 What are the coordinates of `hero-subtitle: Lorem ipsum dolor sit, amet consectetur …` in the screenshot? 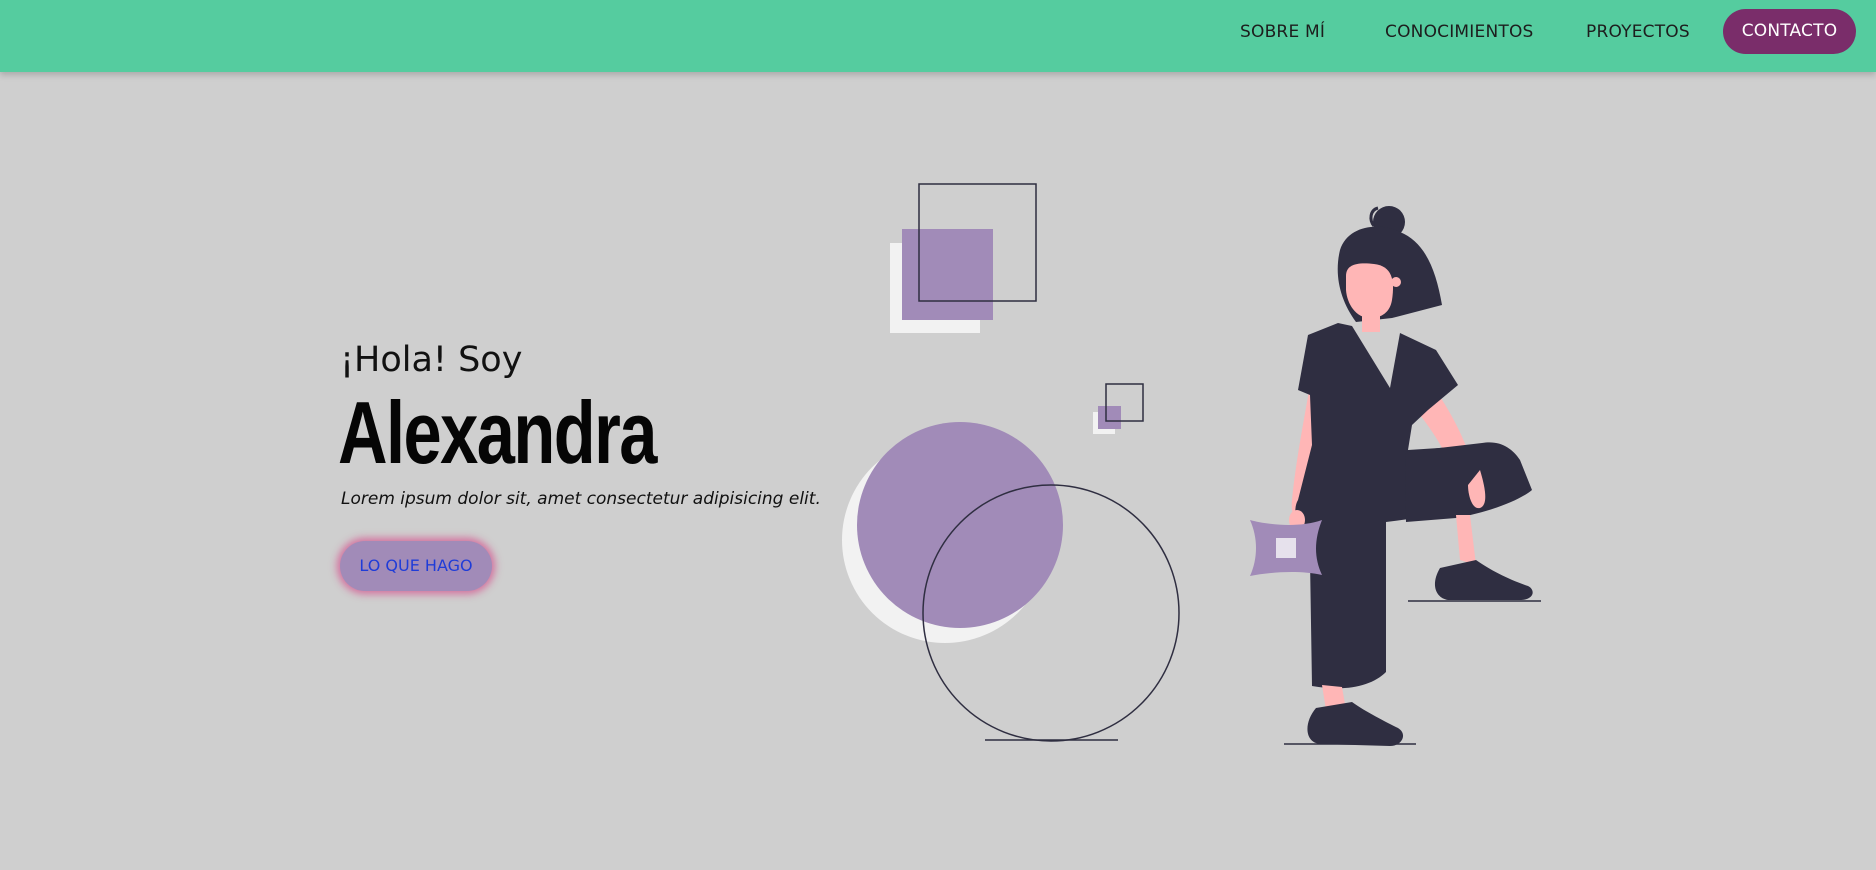 It's located at (581, 499).